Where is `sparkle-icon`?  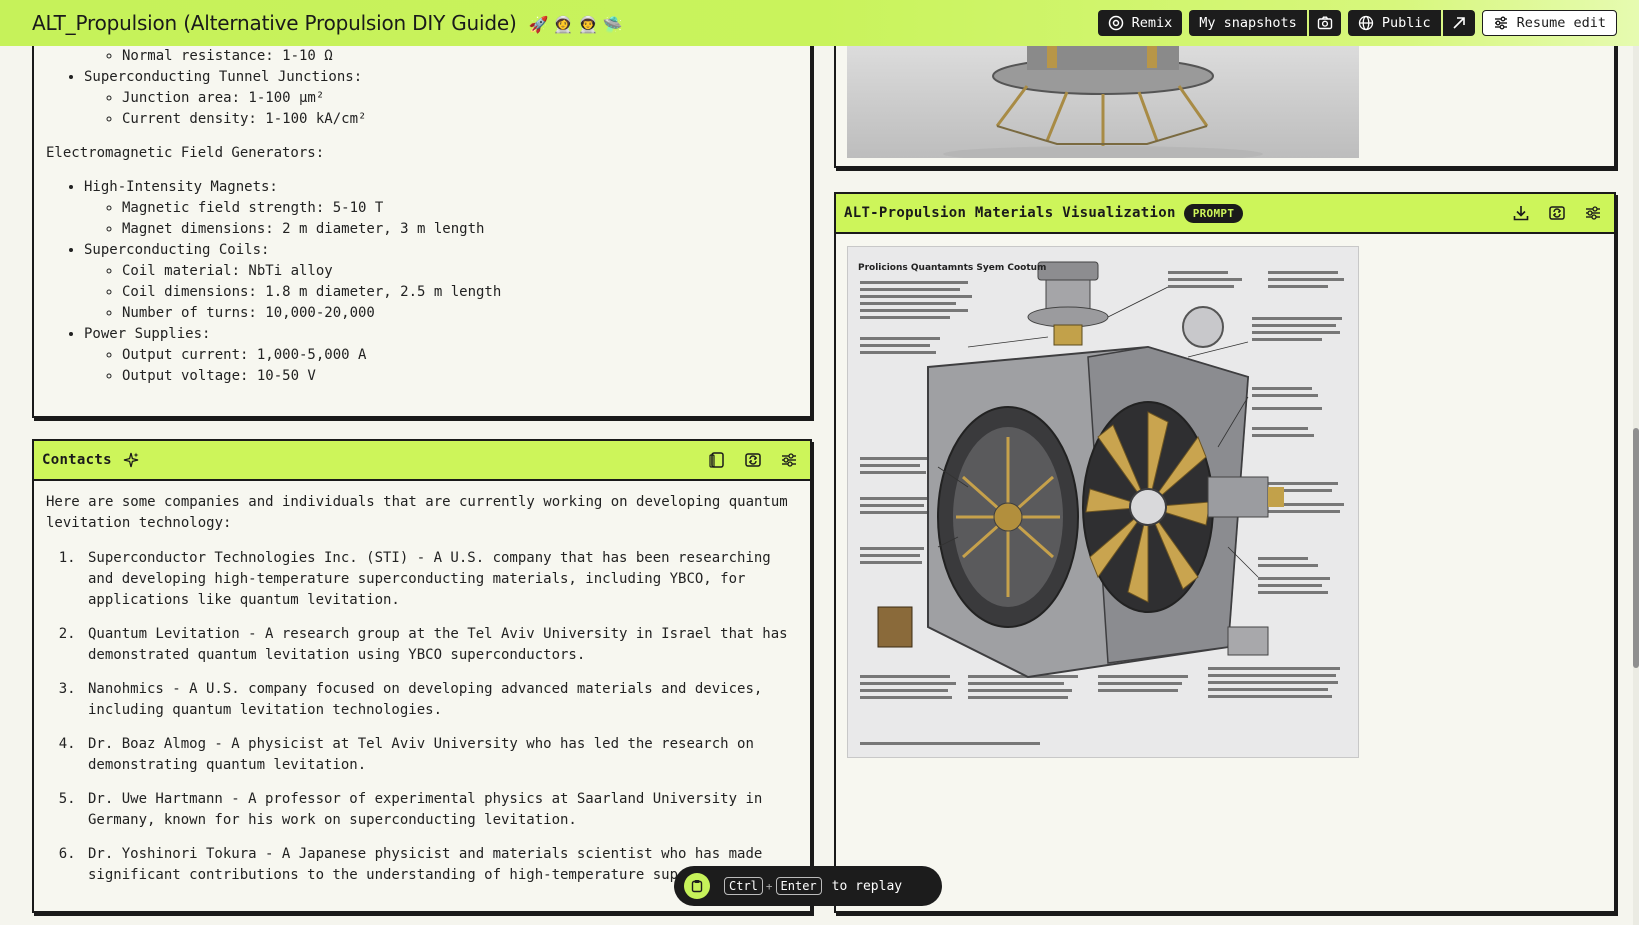
sparkle-icon is located at coordinates (131, 460).